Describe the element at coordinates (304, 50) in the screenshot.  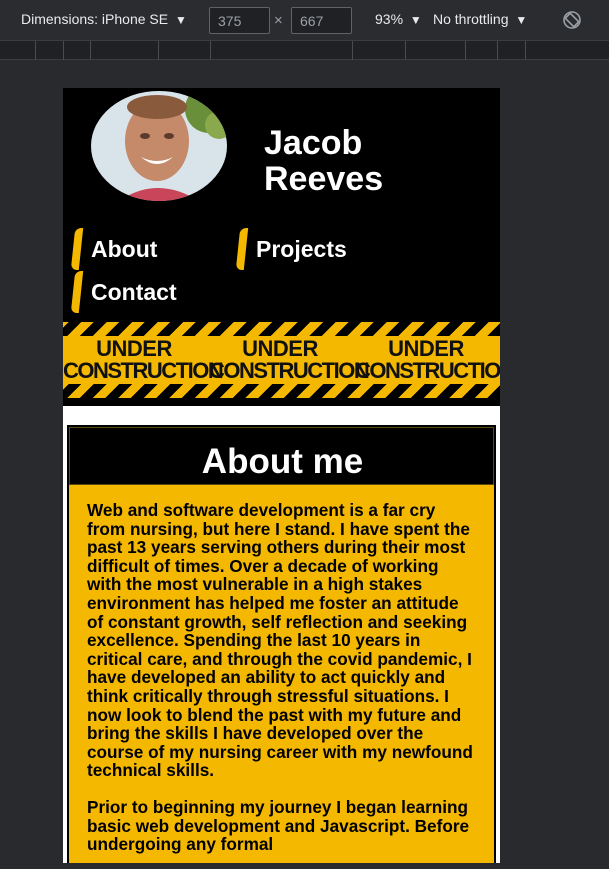
I see `media-query-ruler` at that location.